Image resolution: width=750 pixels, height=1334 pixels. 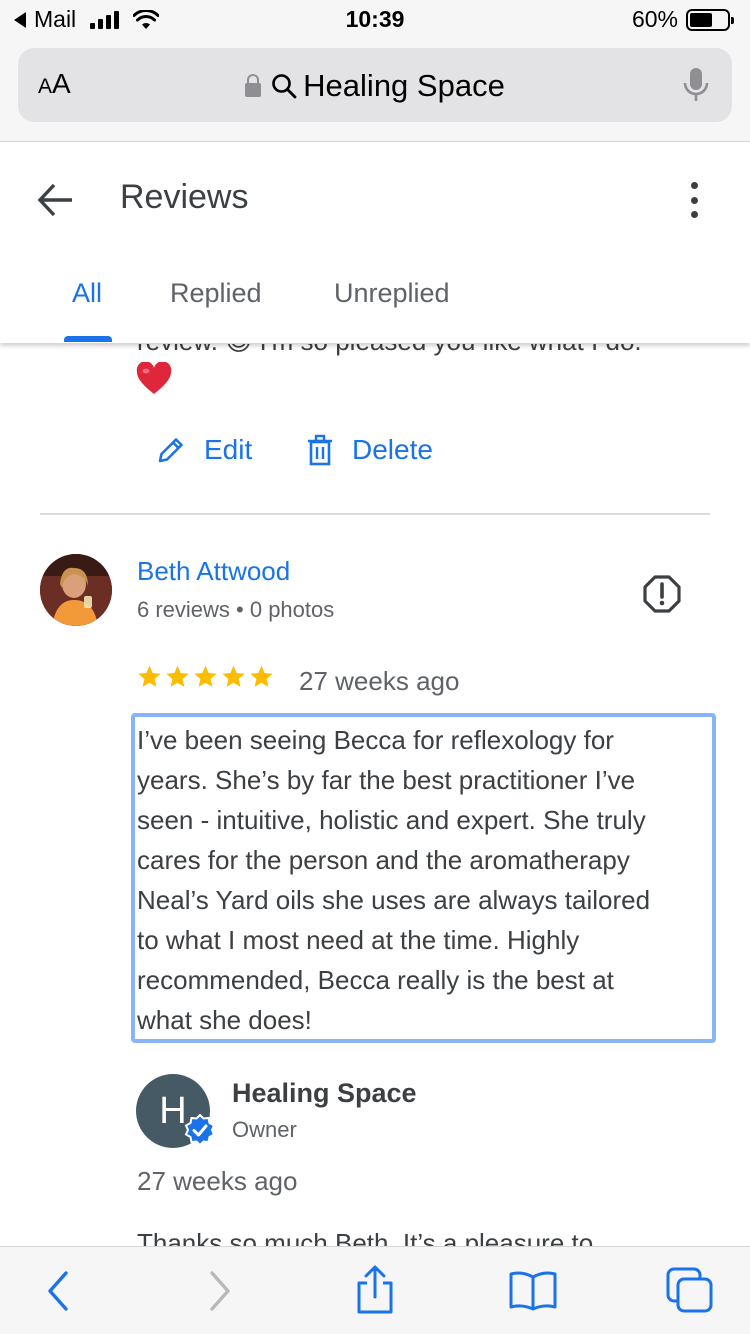 I want to click on star-rating, so click(x=205, y=676).